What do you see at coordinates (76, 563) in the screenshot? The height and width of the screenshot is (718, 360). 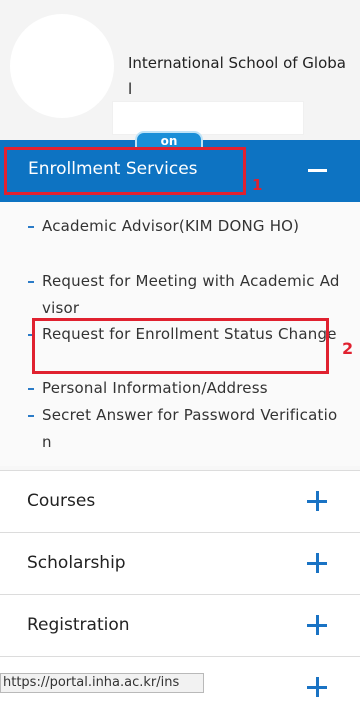 I see `accordion-label: Scholarship` at bounding box center [76, 563].